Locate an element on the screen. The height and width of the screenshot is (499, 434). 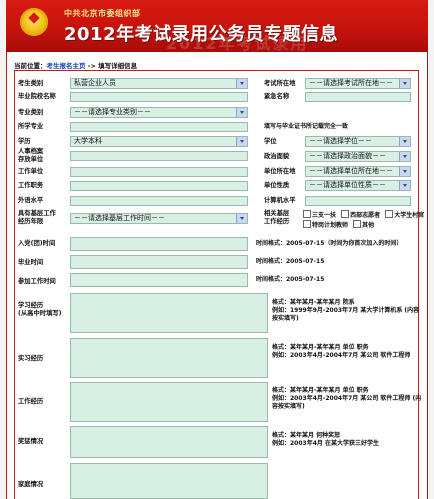
jiangcheng-note: 格式：某年某月 何种奖惩 例如：2003年4月 在某大学获三好学生 is located at coordinates (325, 439).